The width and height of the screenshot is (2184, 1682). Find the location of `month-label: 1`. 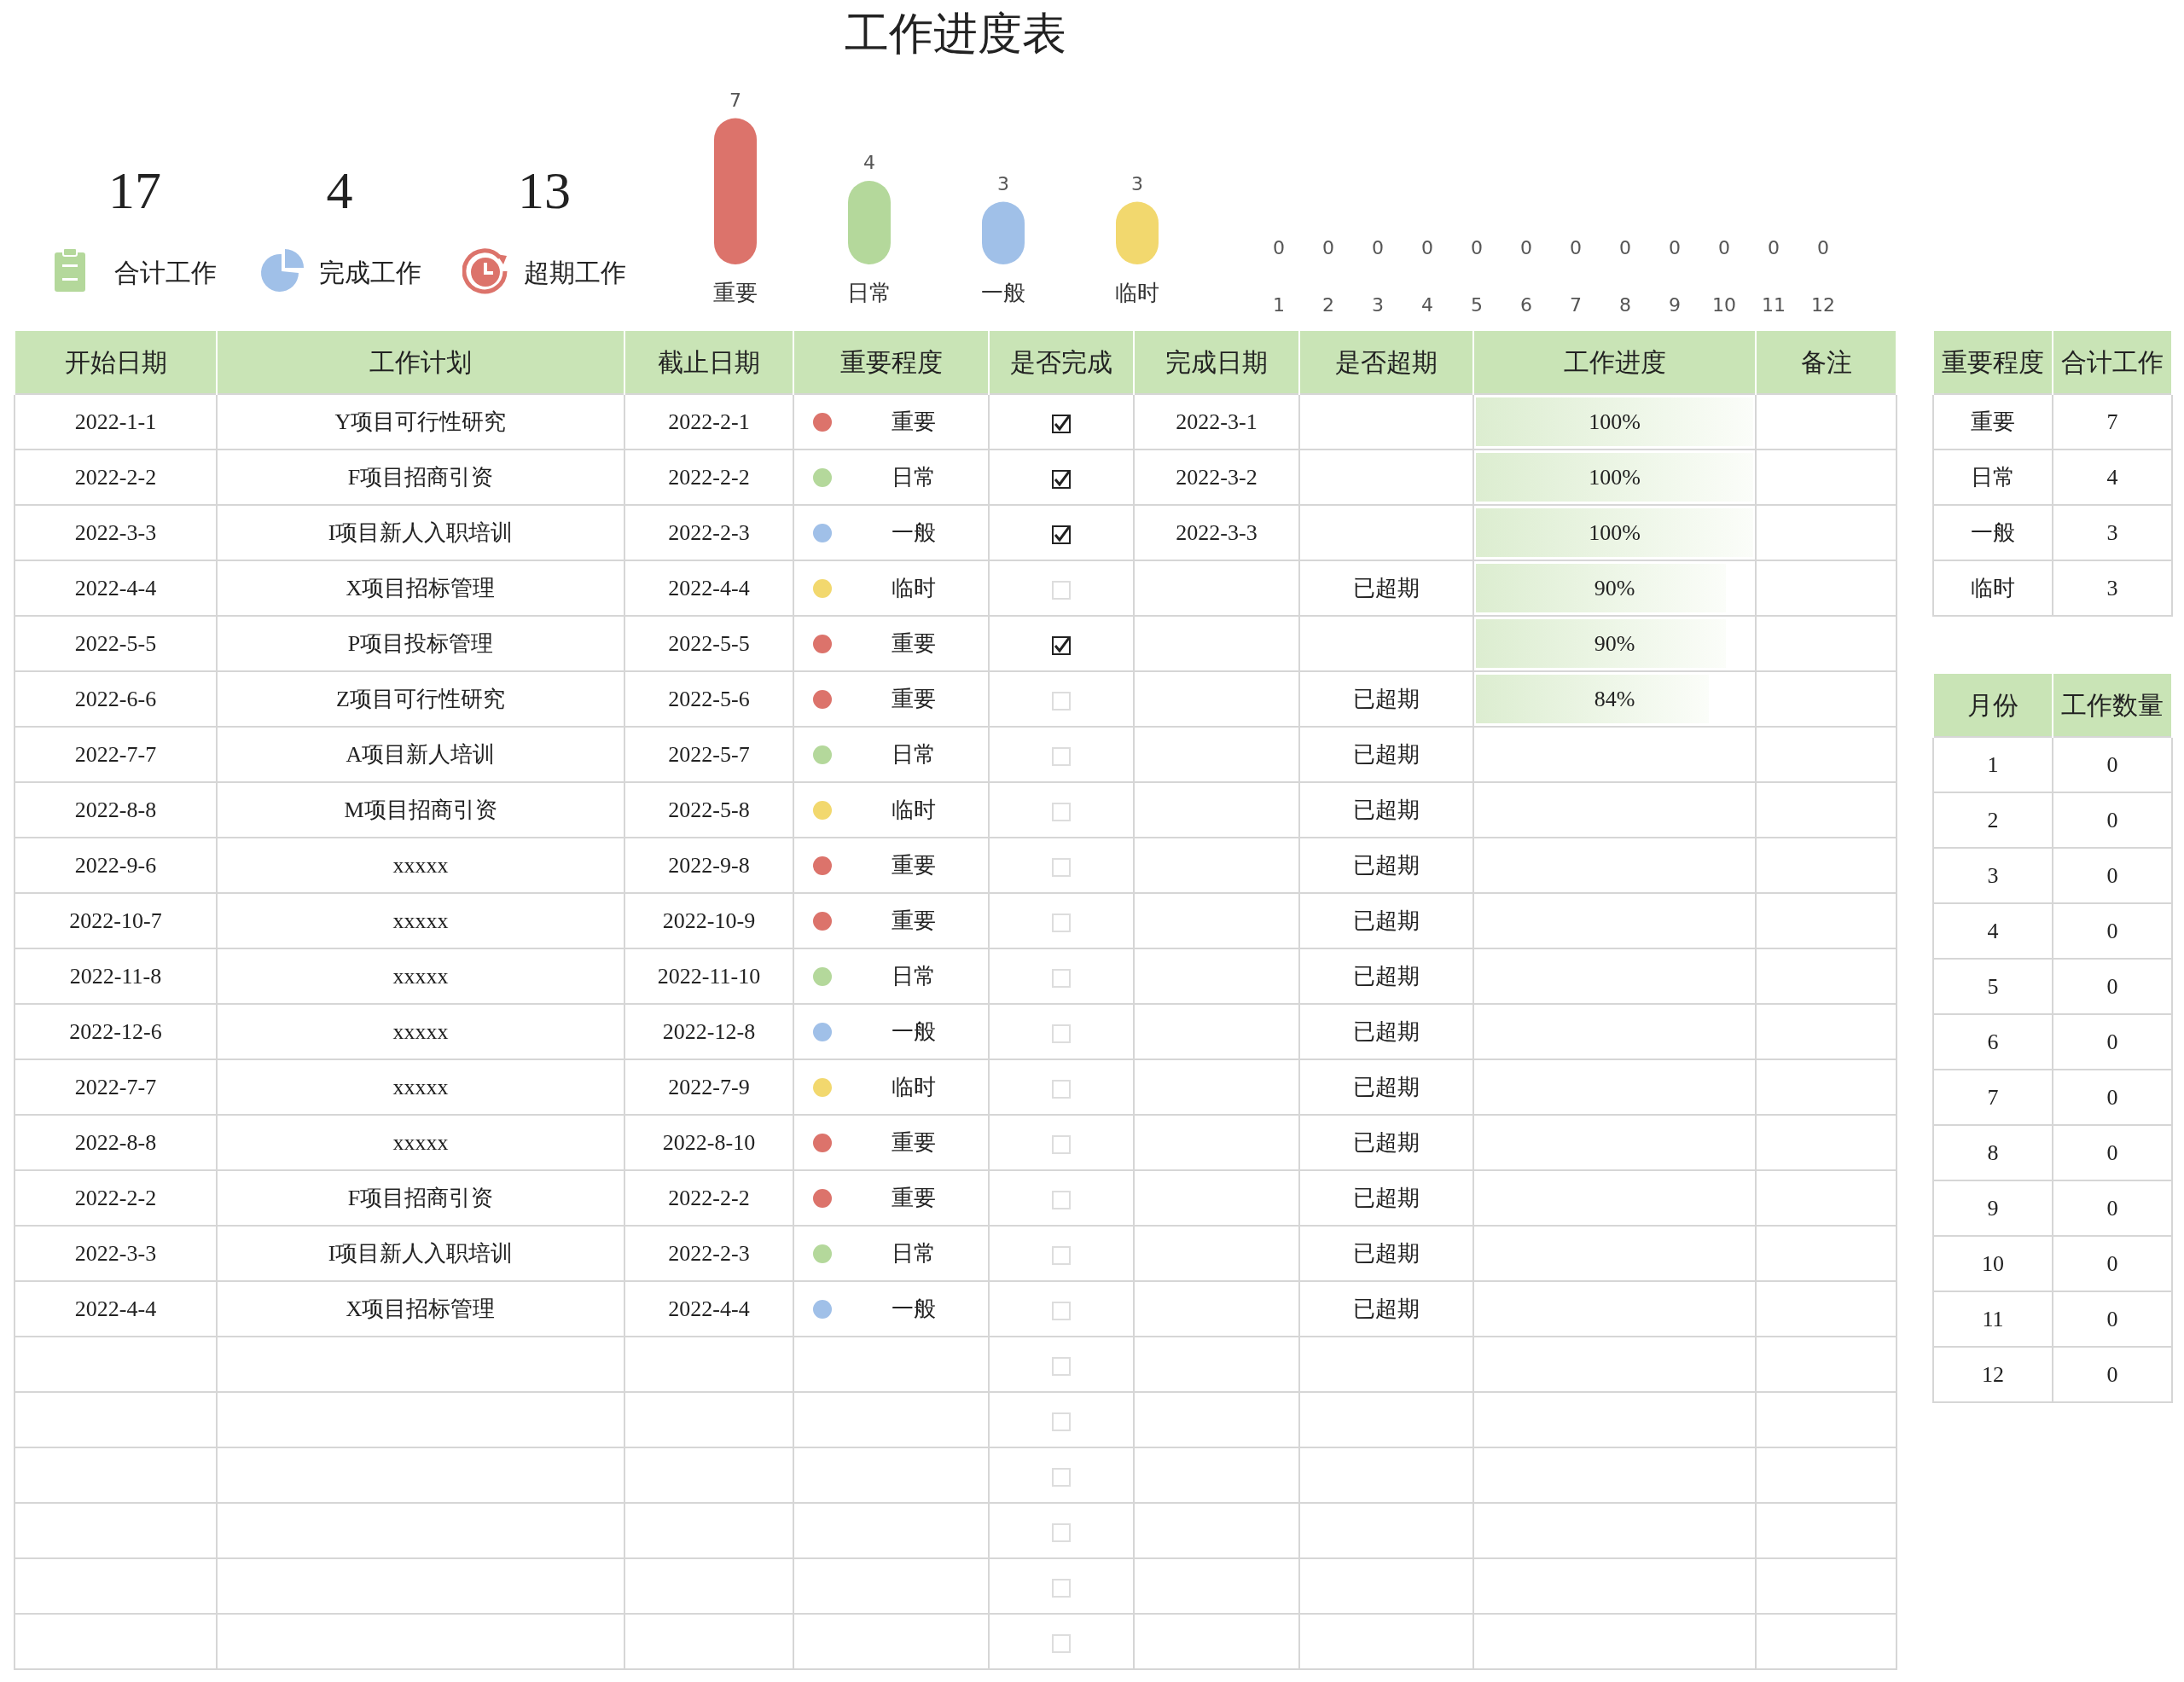

month-label: 1 is located at coordinates (1279, 305).